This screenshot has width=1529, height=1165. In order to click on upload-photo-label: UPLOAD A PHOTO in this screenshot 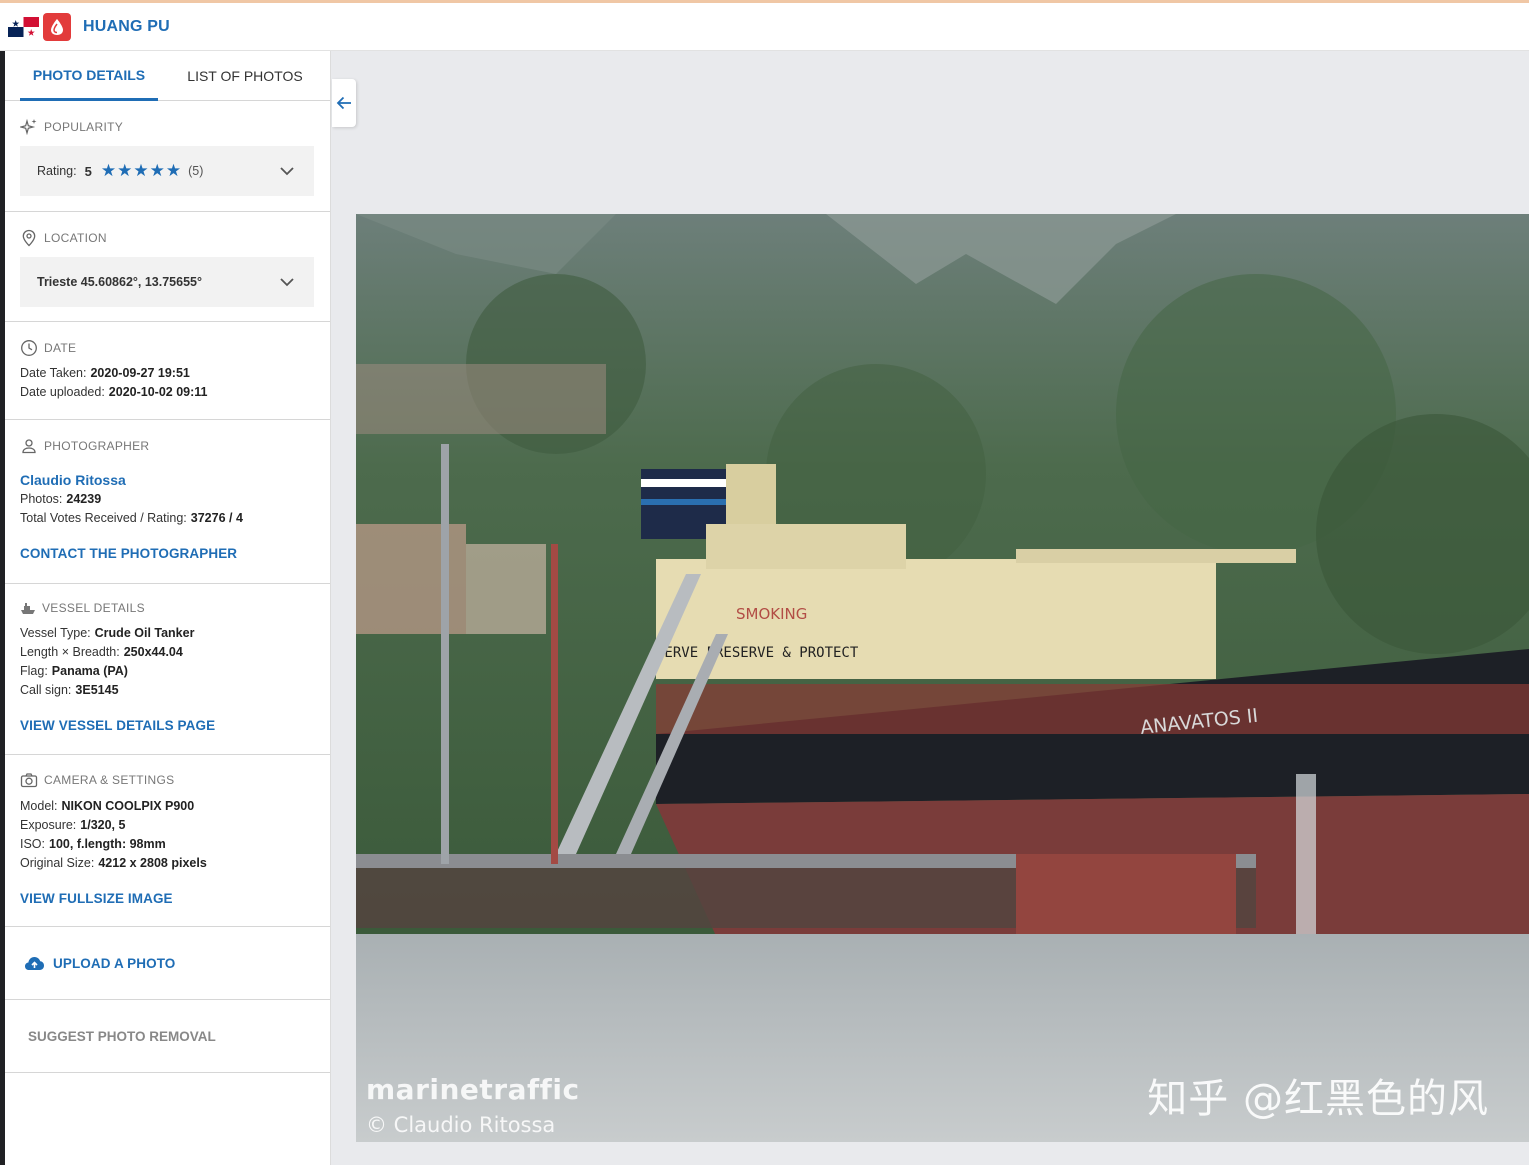, I will do `click(114, 963)`.